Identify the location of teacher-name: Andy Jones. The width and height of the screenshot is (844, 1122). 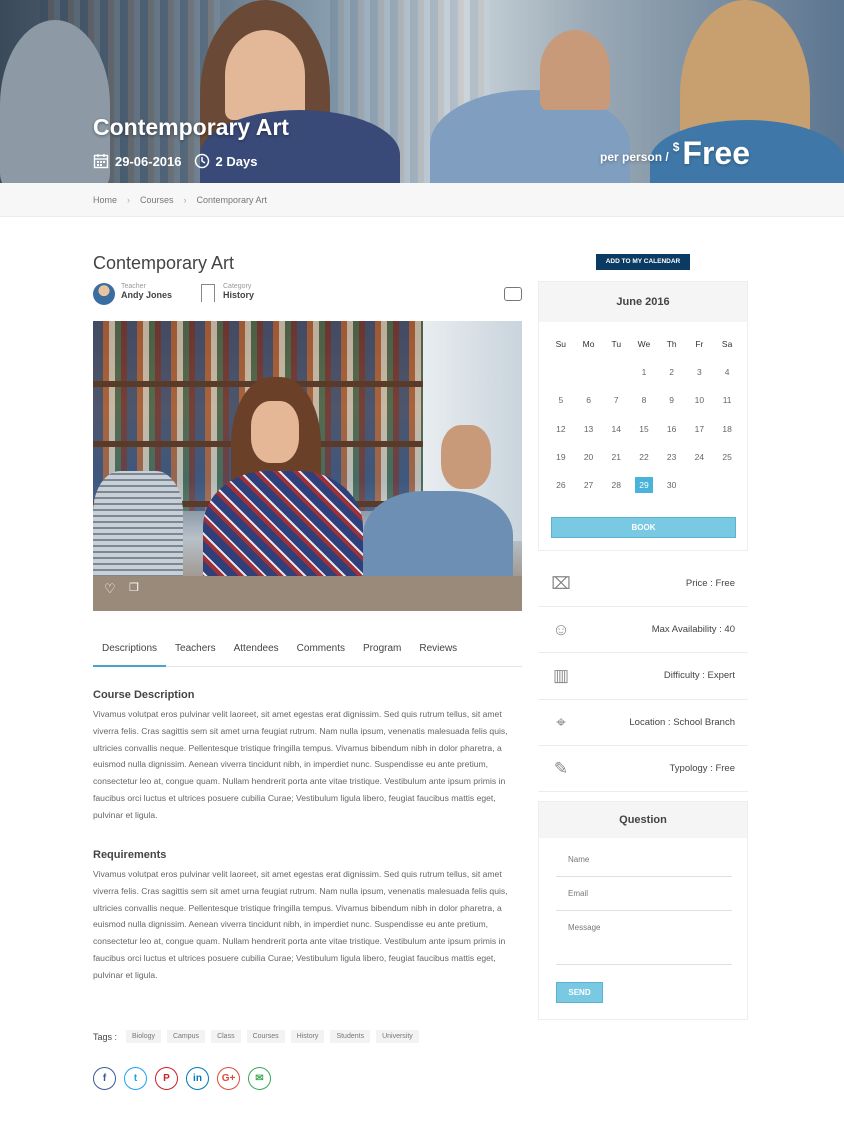
(146, 295).